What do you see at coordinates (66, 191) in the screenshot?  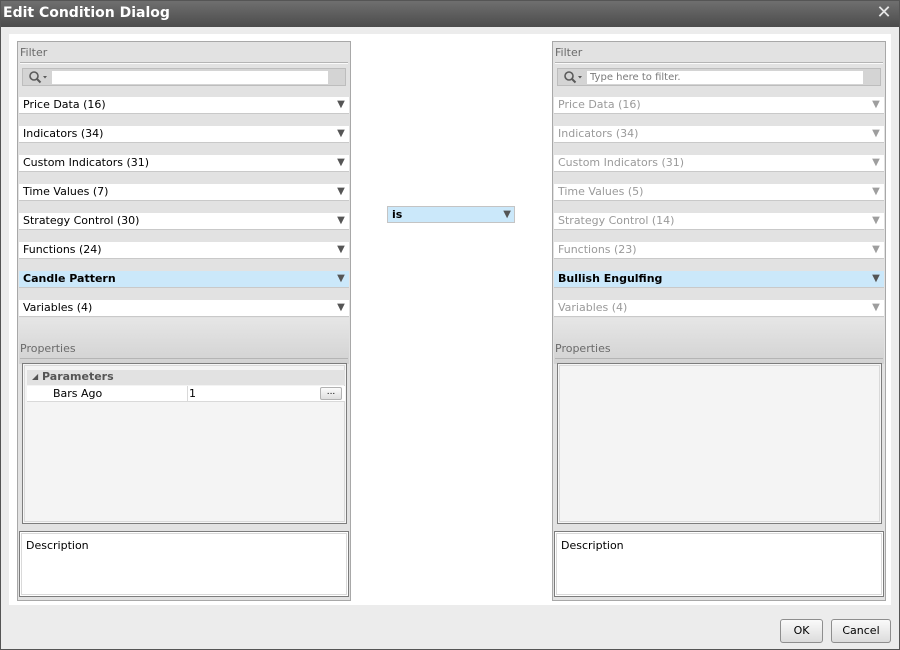 I see `combo-label: Time Values (7)` at bounding box center [66, 191].